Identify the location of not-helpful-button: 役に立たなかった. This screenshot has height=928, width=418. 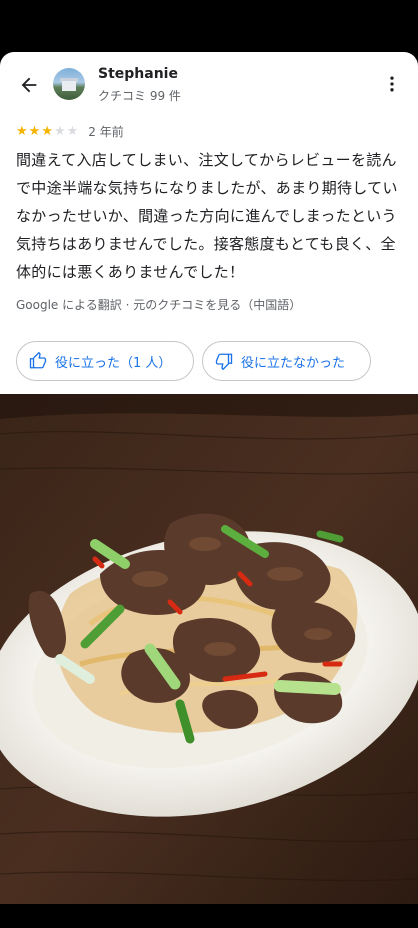
(286, 361).